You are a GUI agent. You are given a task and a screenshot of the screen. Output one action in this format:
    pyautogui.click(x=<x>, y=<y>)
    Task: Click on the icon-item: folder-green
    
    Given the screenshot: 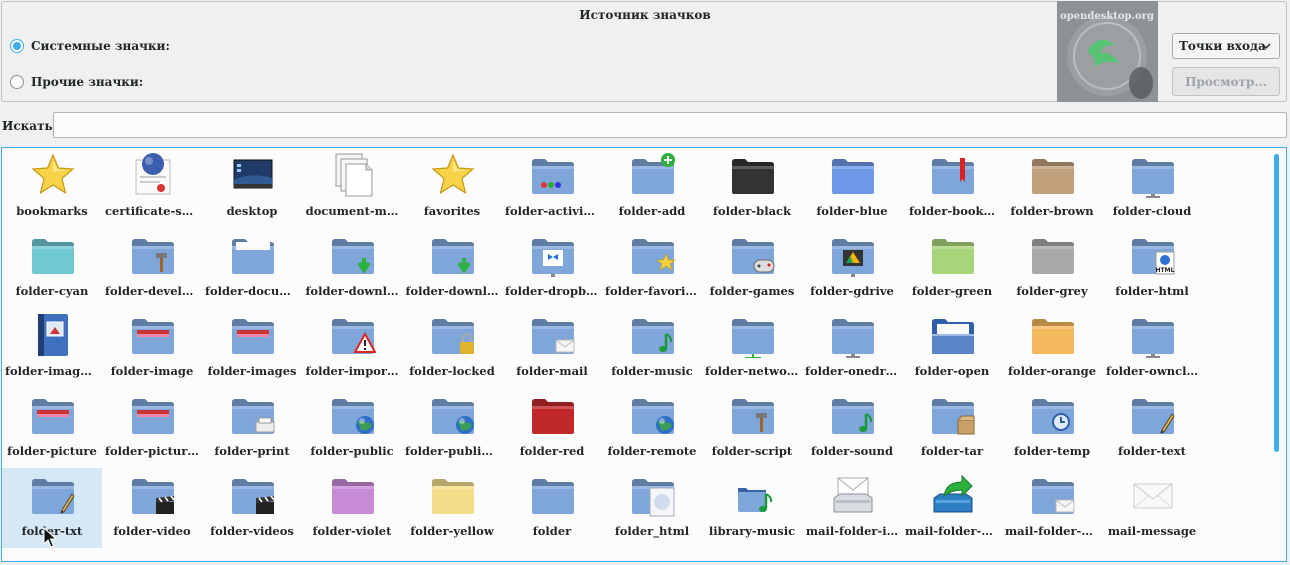 What is the action you would take?
    pyautogui.click(x=952, y=268)
    